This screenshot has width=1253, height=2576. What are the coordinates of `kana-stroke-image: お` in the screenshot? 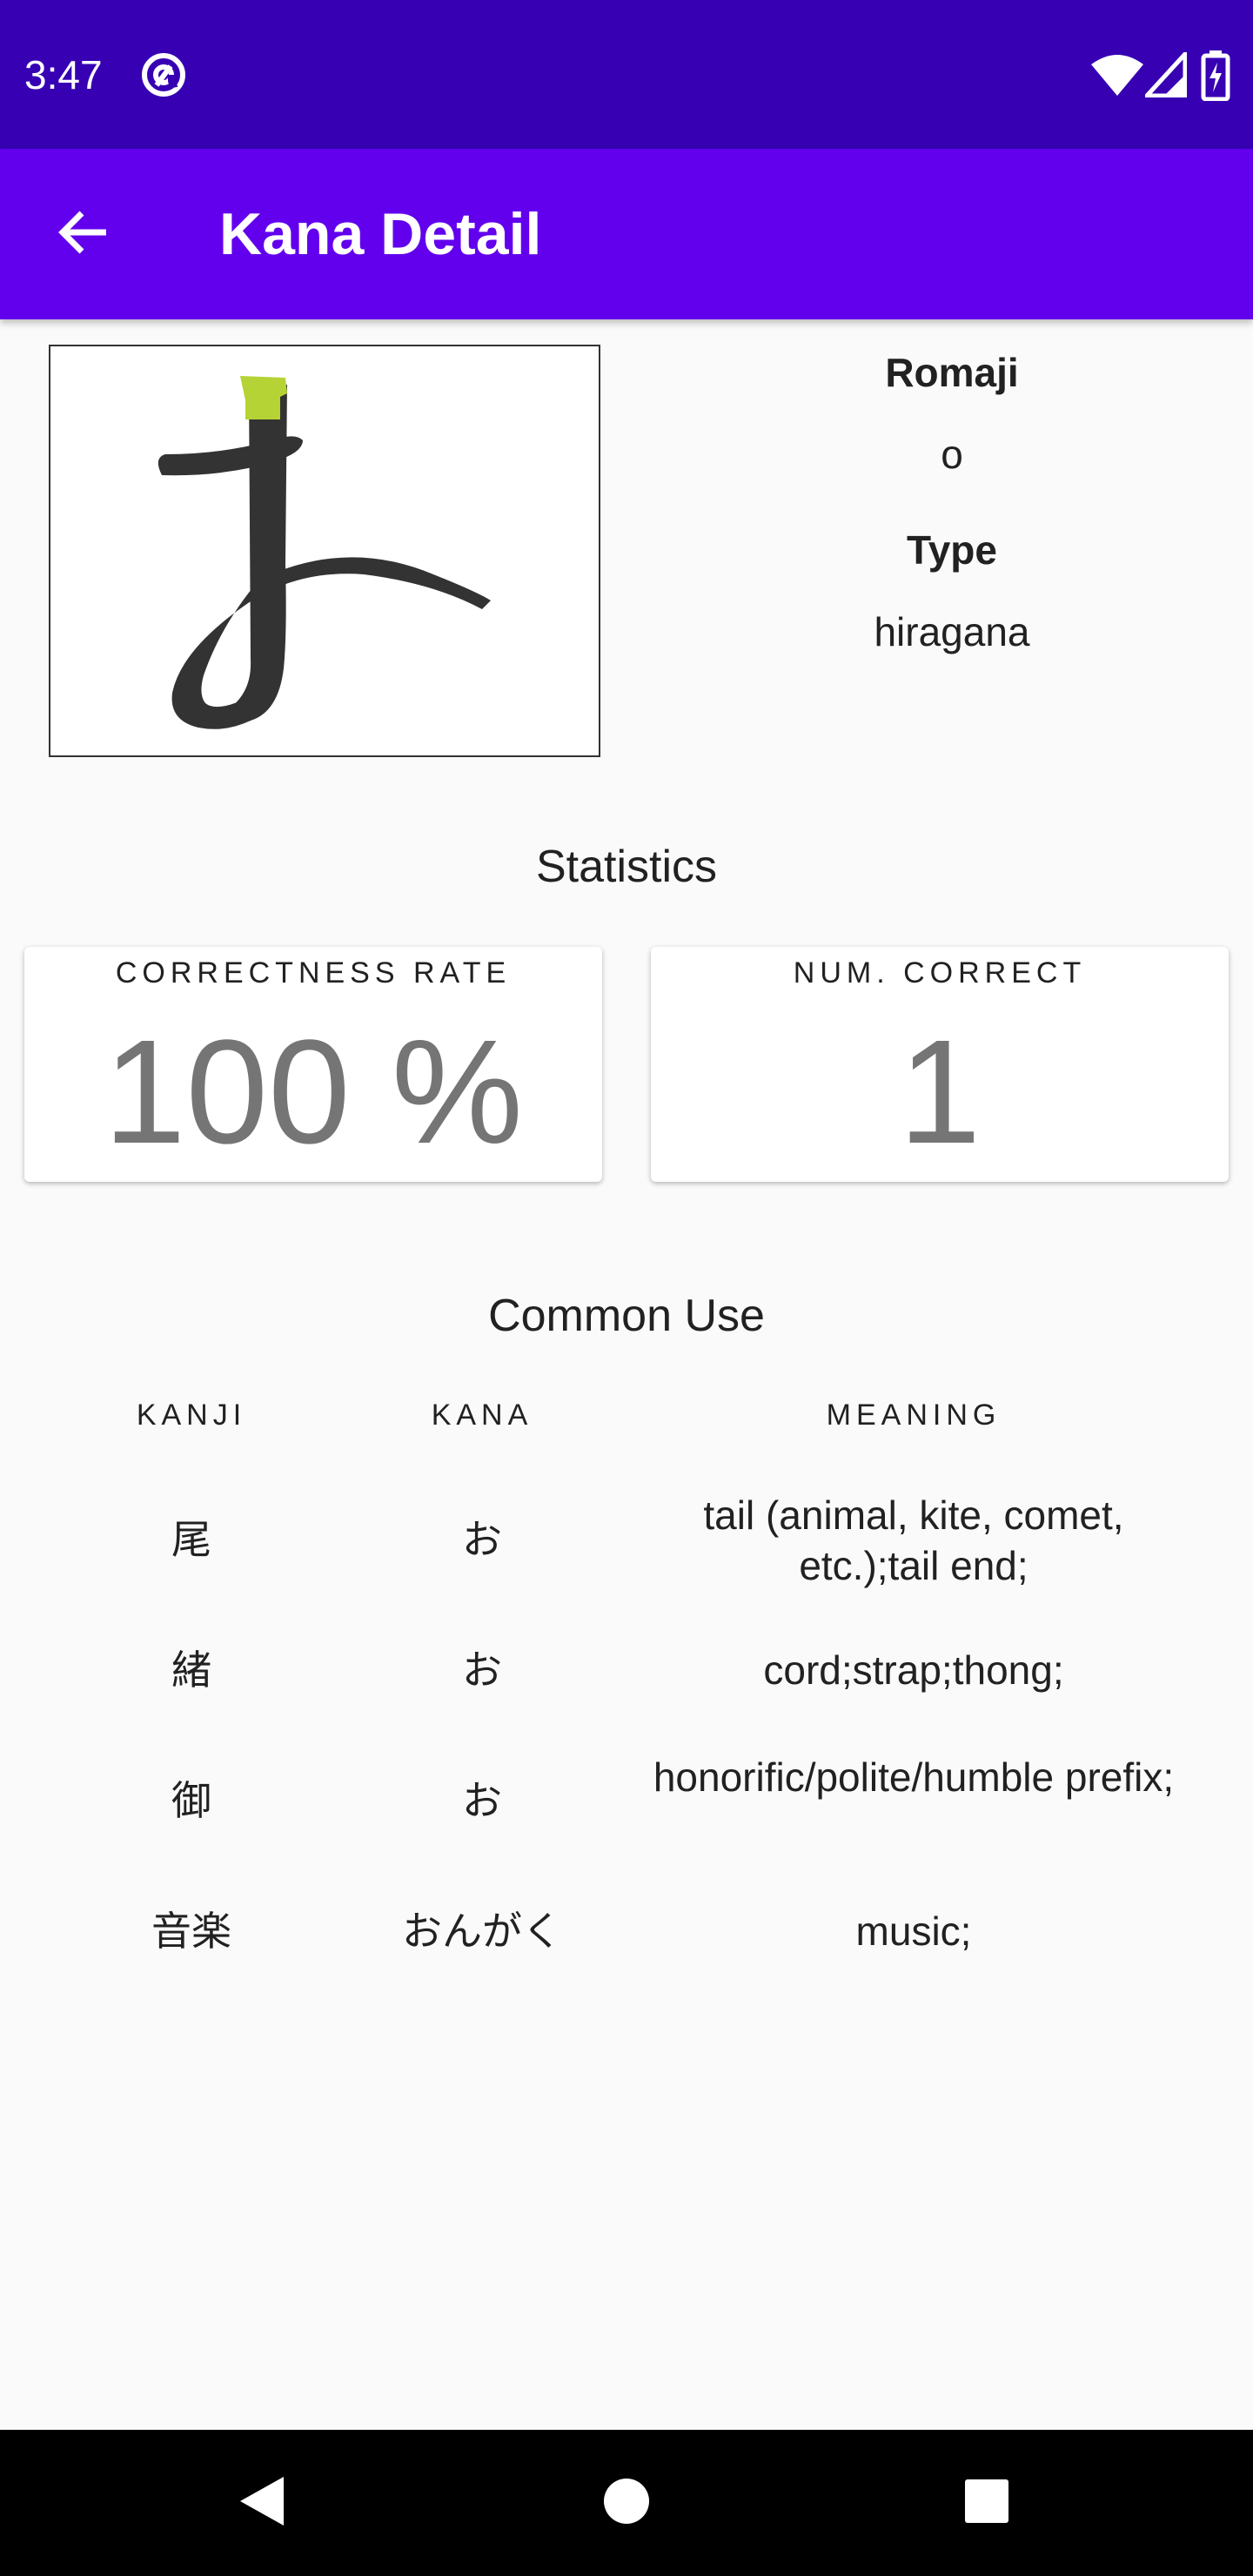 It's located at (324, 551).